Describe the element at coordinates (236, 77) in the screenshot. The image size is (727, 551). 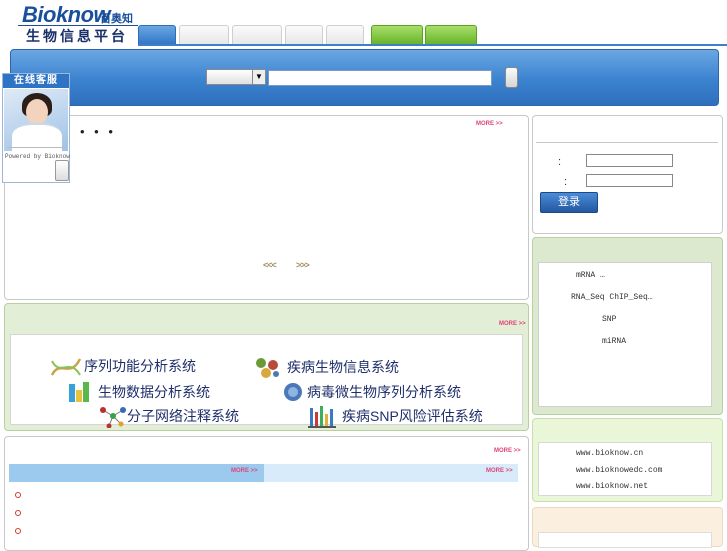
I see `search-category-select: ▼` at that location.